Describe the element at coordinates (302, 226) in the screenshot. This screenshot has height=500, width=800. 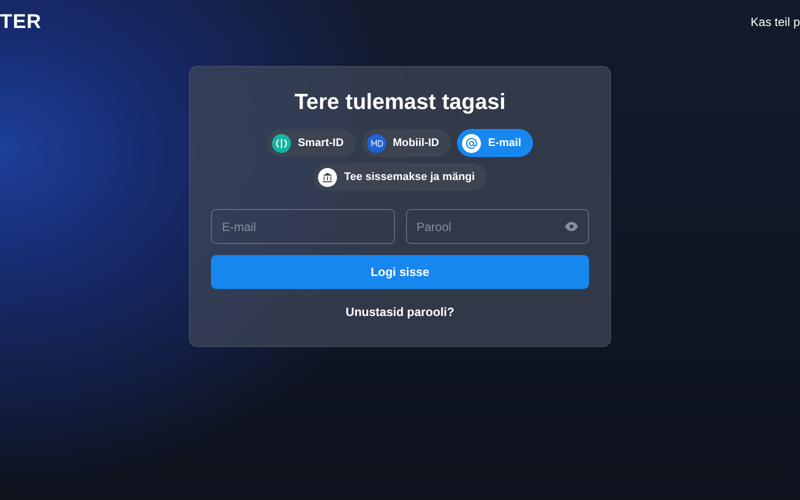
I see `email-field: E-mail` at that location.